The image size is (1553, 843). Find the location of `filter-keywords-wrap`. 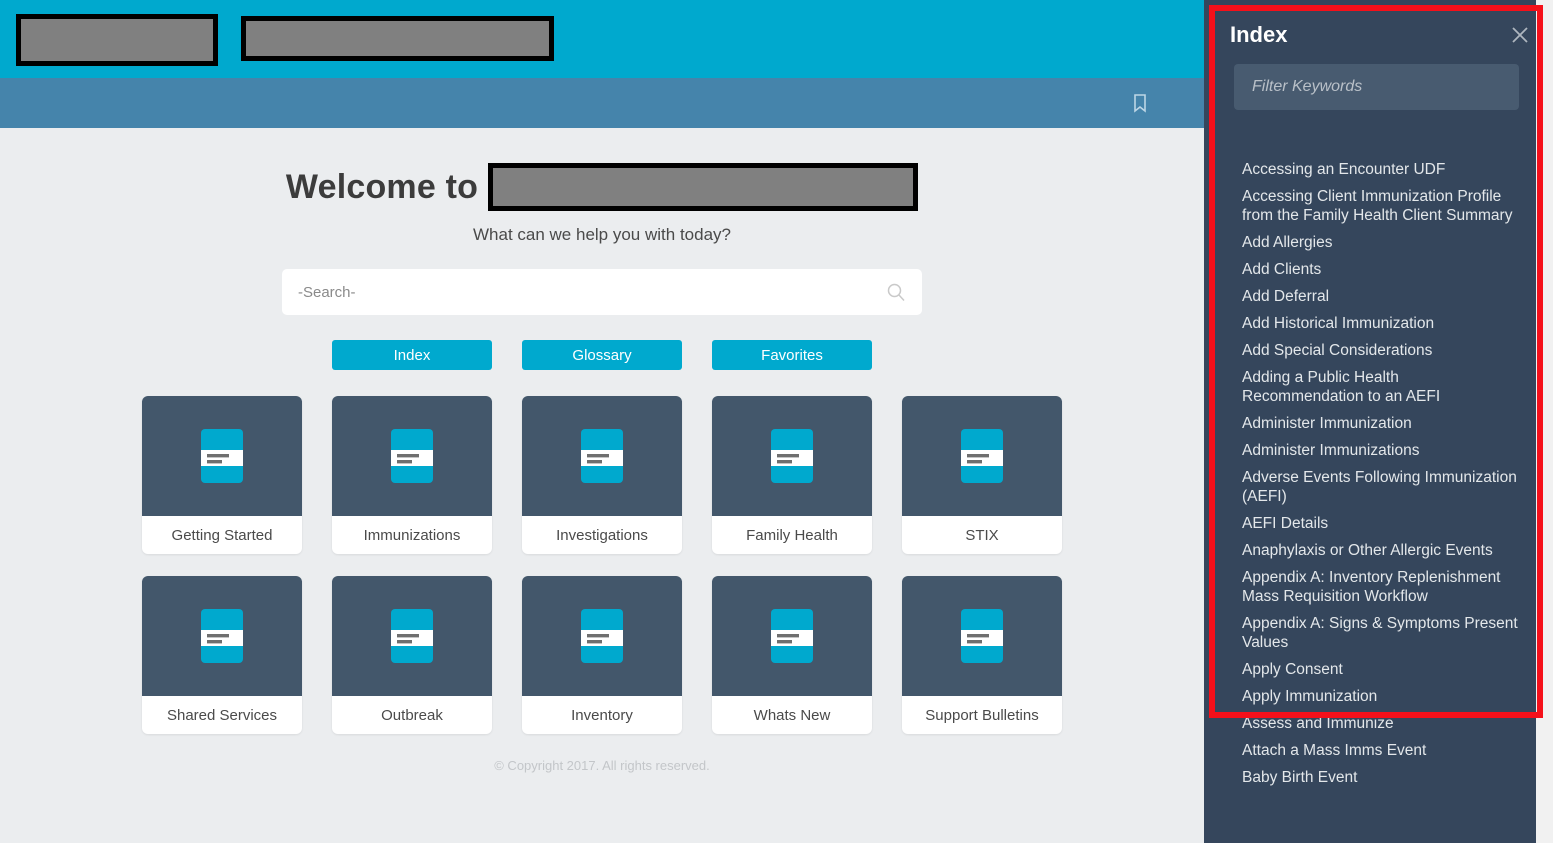

filter-keywords-wrap is located at coordinates (1378, 79).